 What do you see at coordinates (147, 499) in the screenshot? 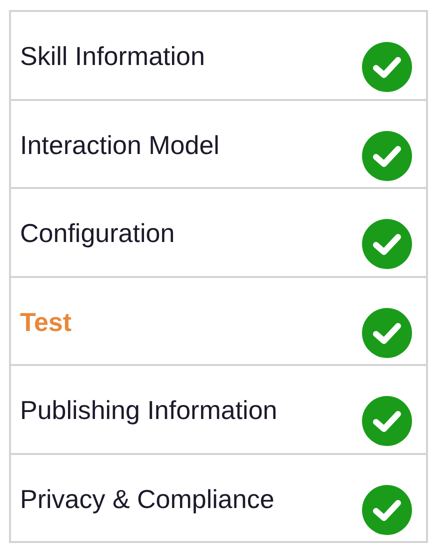
I see `step-link: Privacy & Compliance` at bounding box center [147, 499].